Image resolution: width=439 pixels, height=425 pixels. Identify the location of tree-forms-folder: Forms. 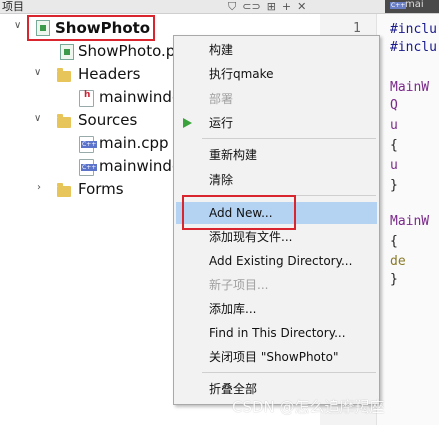
(101, 189).